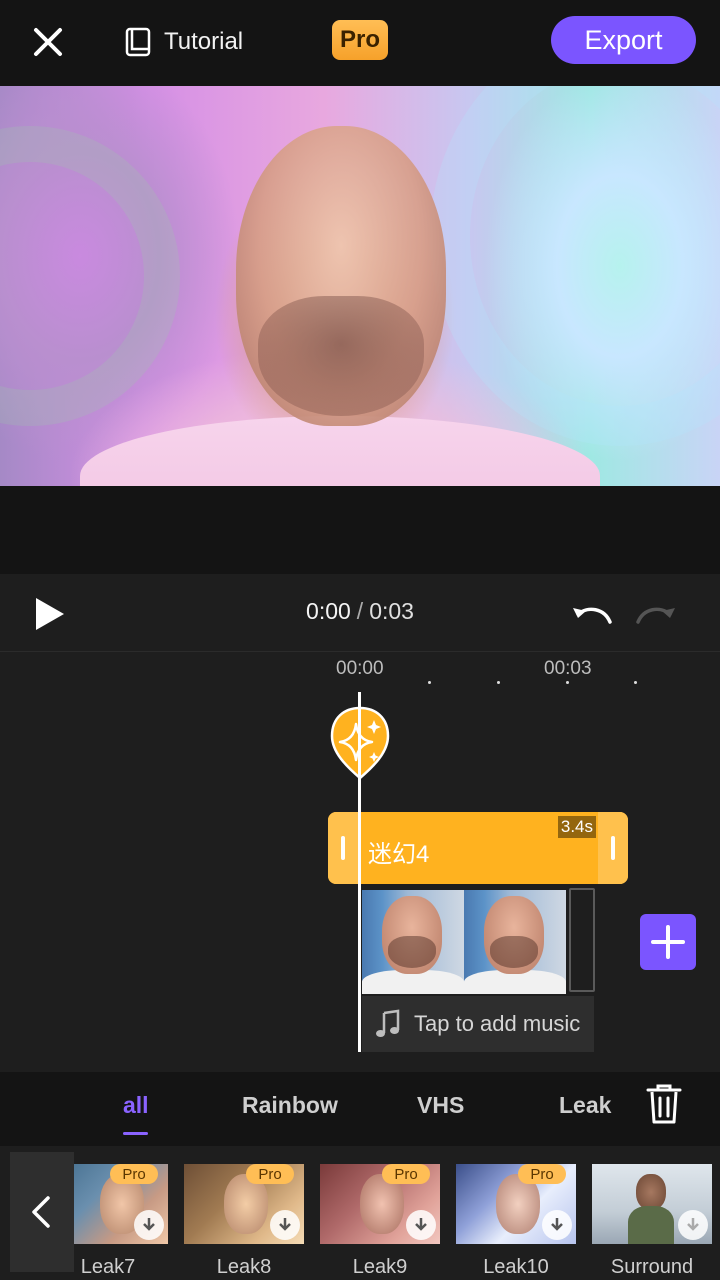 The height and width of the screenshot is (1280, 720). What do you see at coordinates (497, 1023) in the screenshot?
I see `add-music-label: Tap to add music` at bounding box center [497, 1023].